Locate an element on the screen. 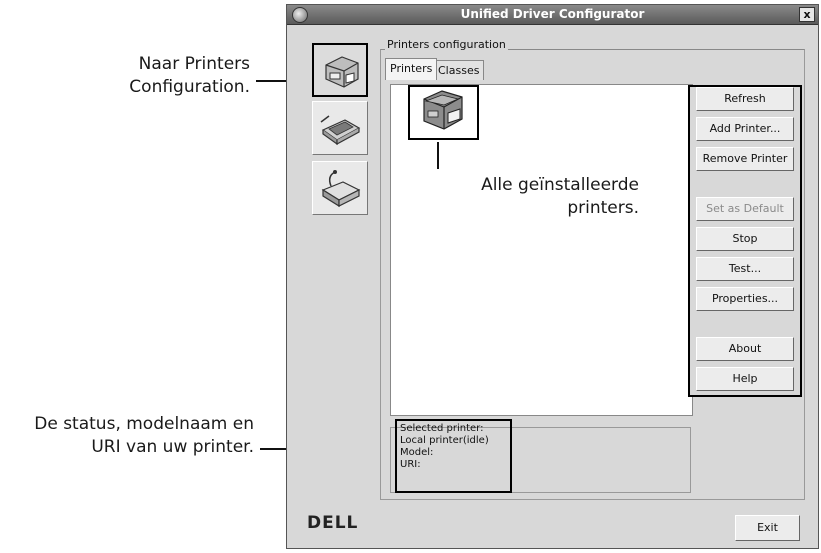  annotation-installed-printers: Alle geïnstalleerde printers. is located at coordinates (538, 197).